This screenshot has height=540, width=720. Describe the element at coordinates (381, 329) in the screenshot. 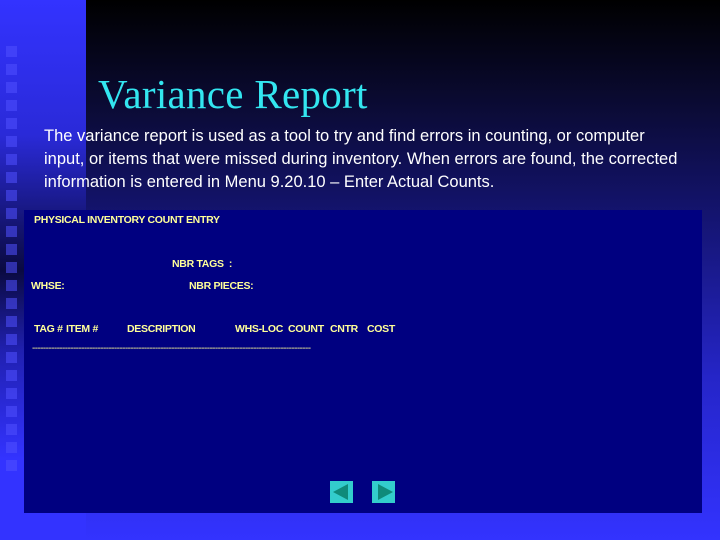

I see `column-header-cost: COST` at that location.